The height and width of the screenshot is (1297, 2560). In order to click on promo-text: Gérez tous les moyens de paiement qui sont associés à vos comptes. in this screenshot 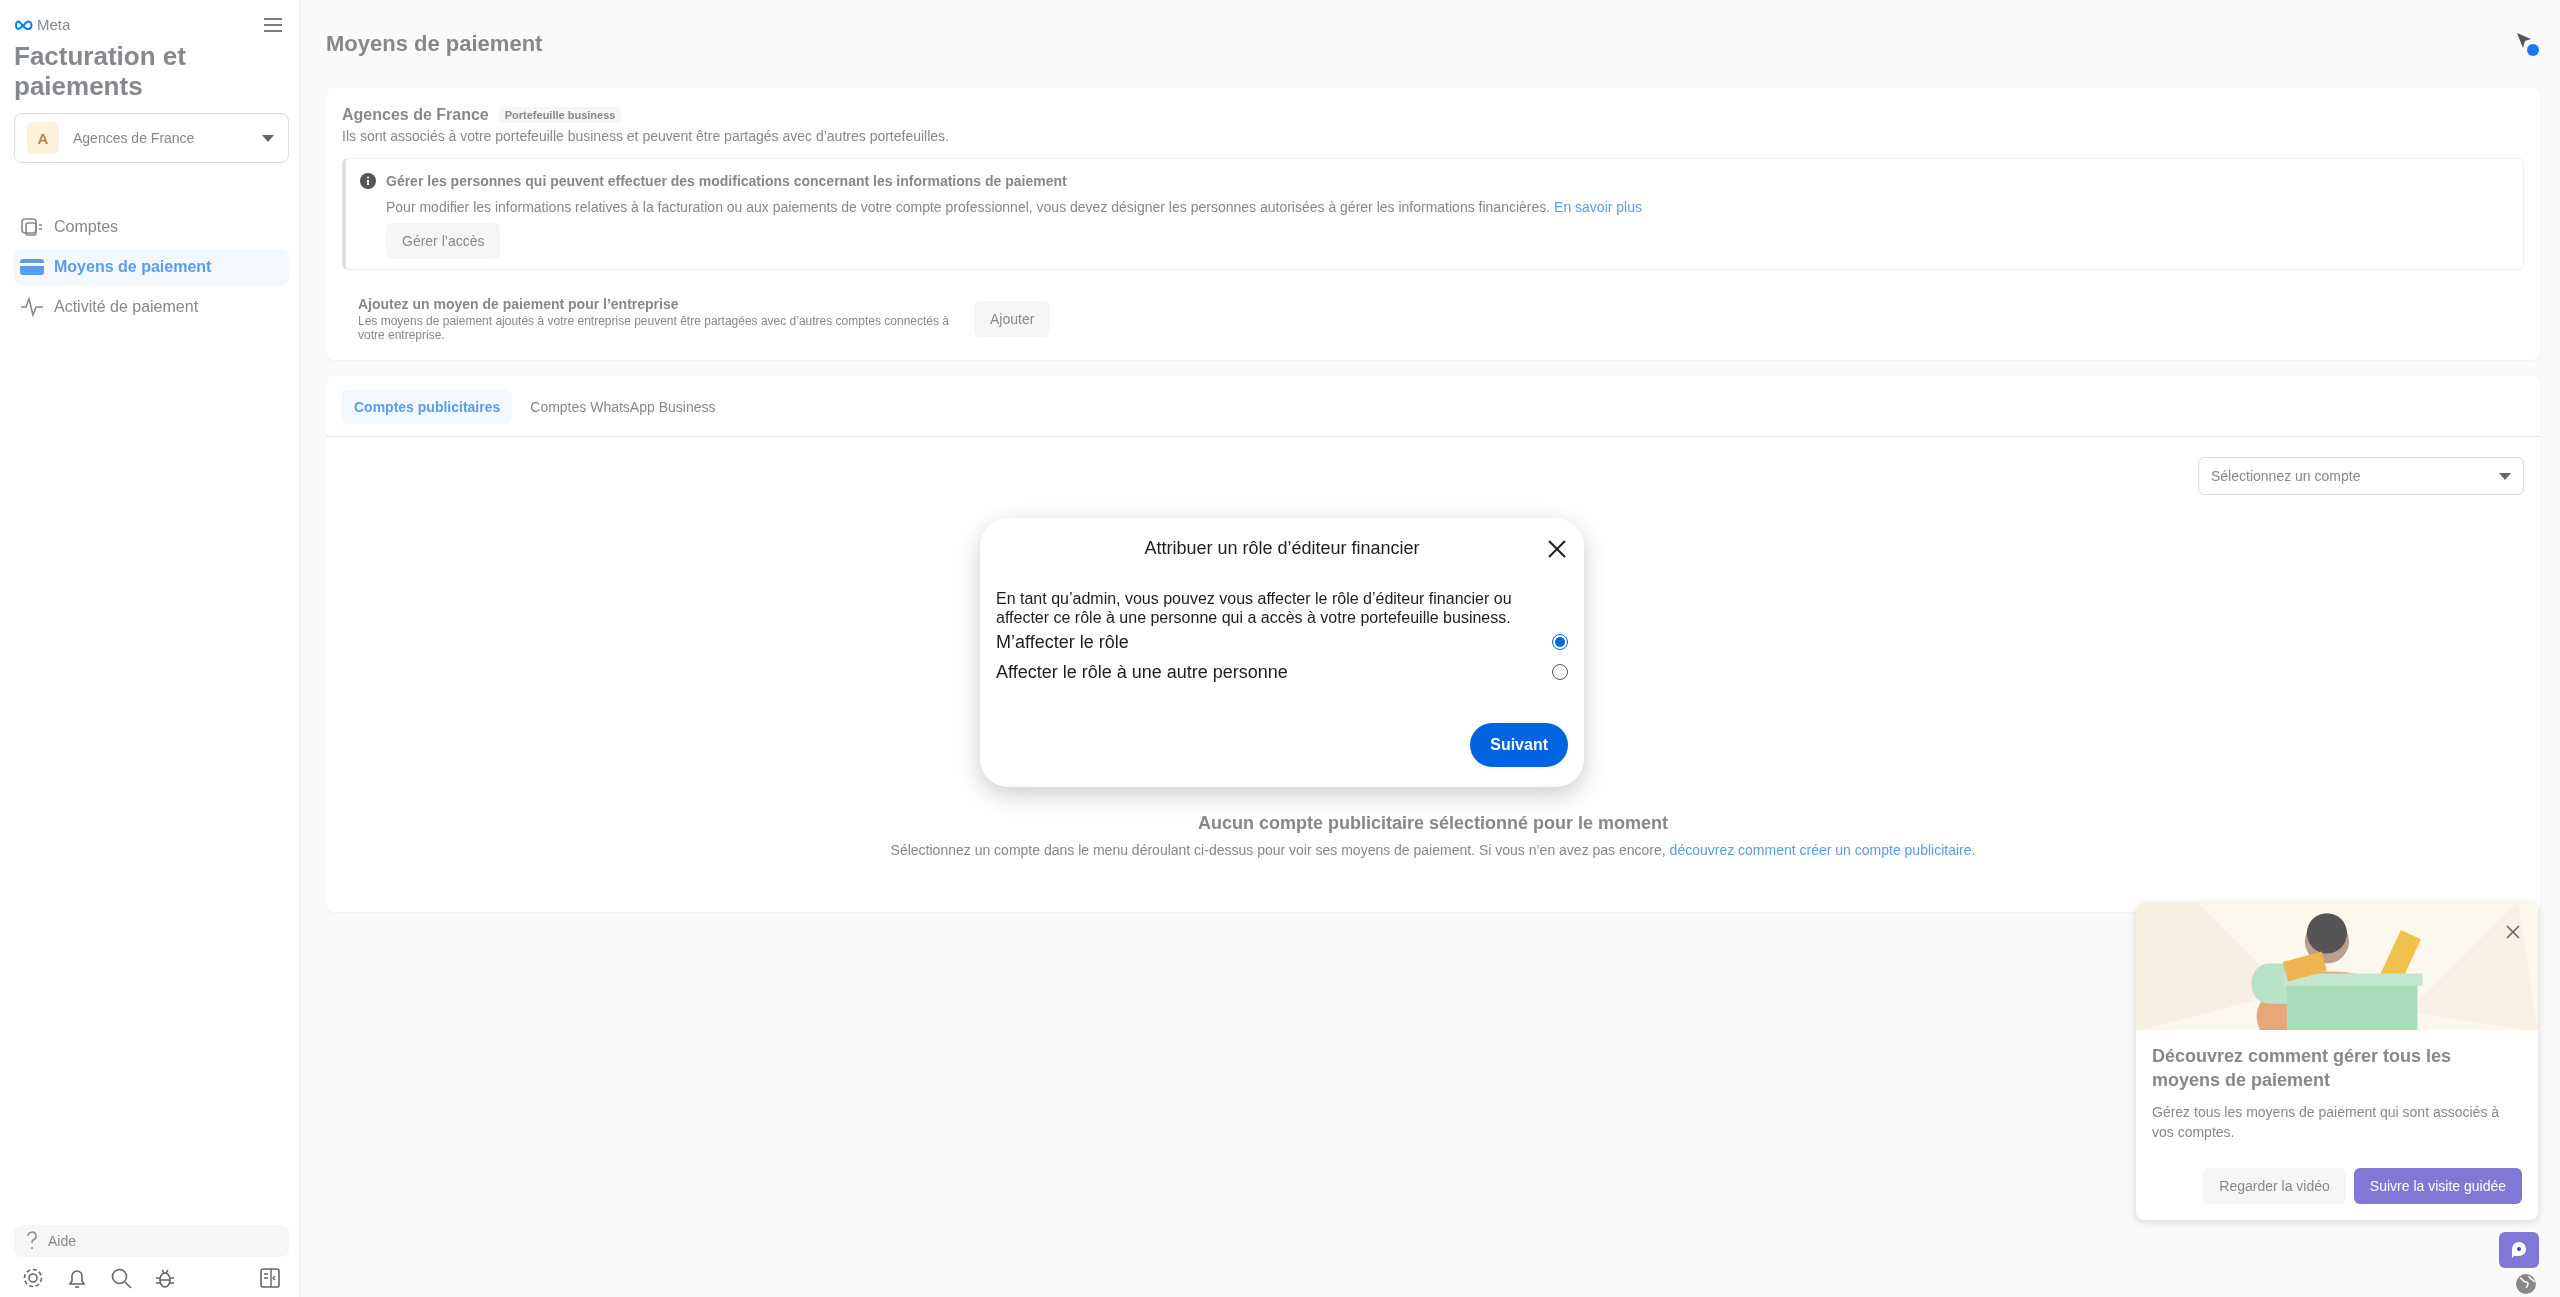, I will do `click(2326, 1122)`.